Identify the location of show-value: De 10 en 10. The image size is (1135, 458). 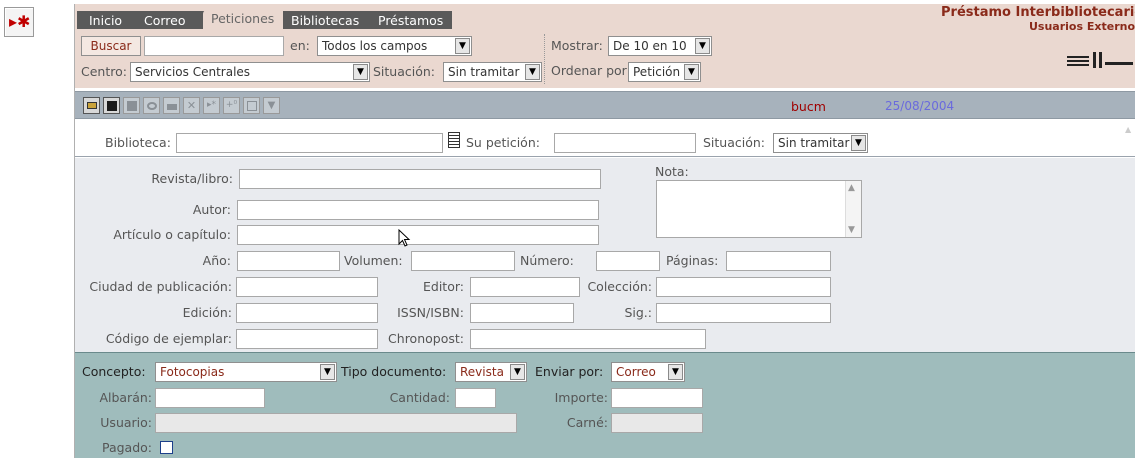
(650, 46).